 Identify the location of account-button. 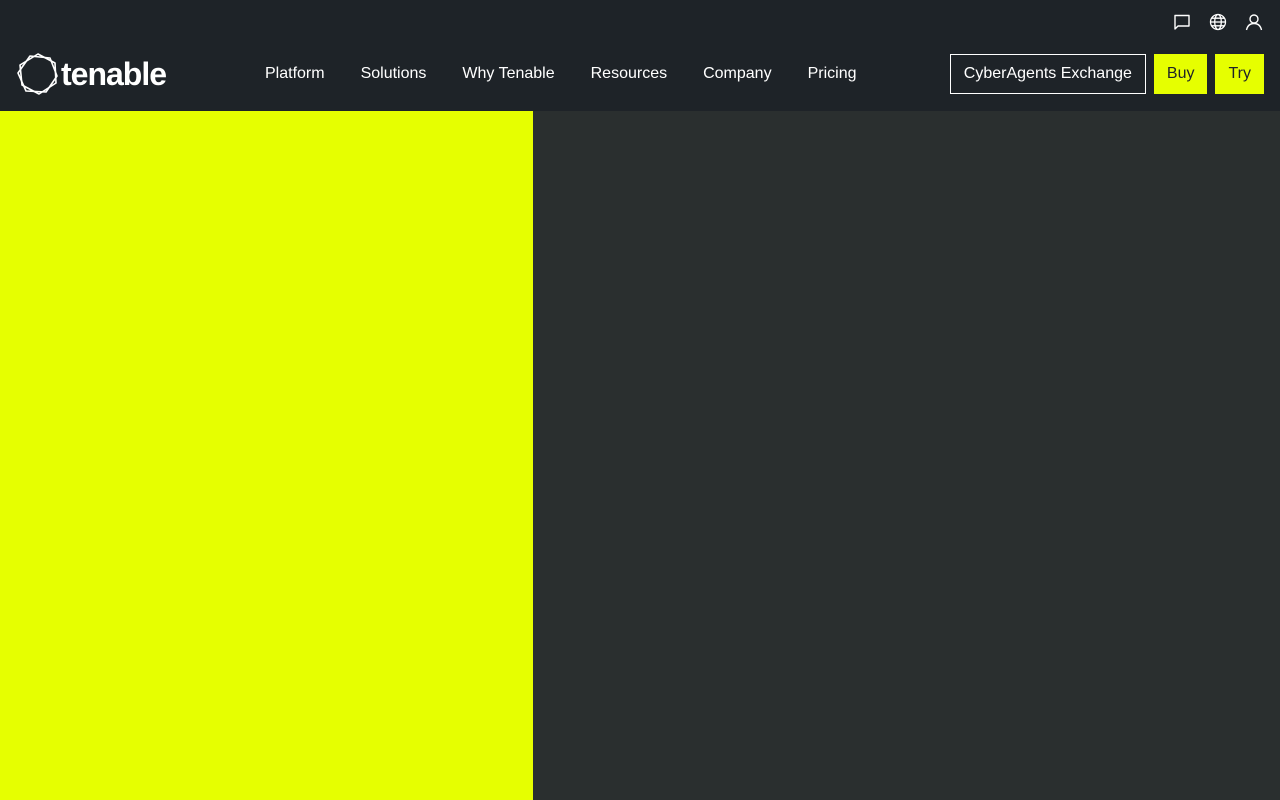
(1254, 22).